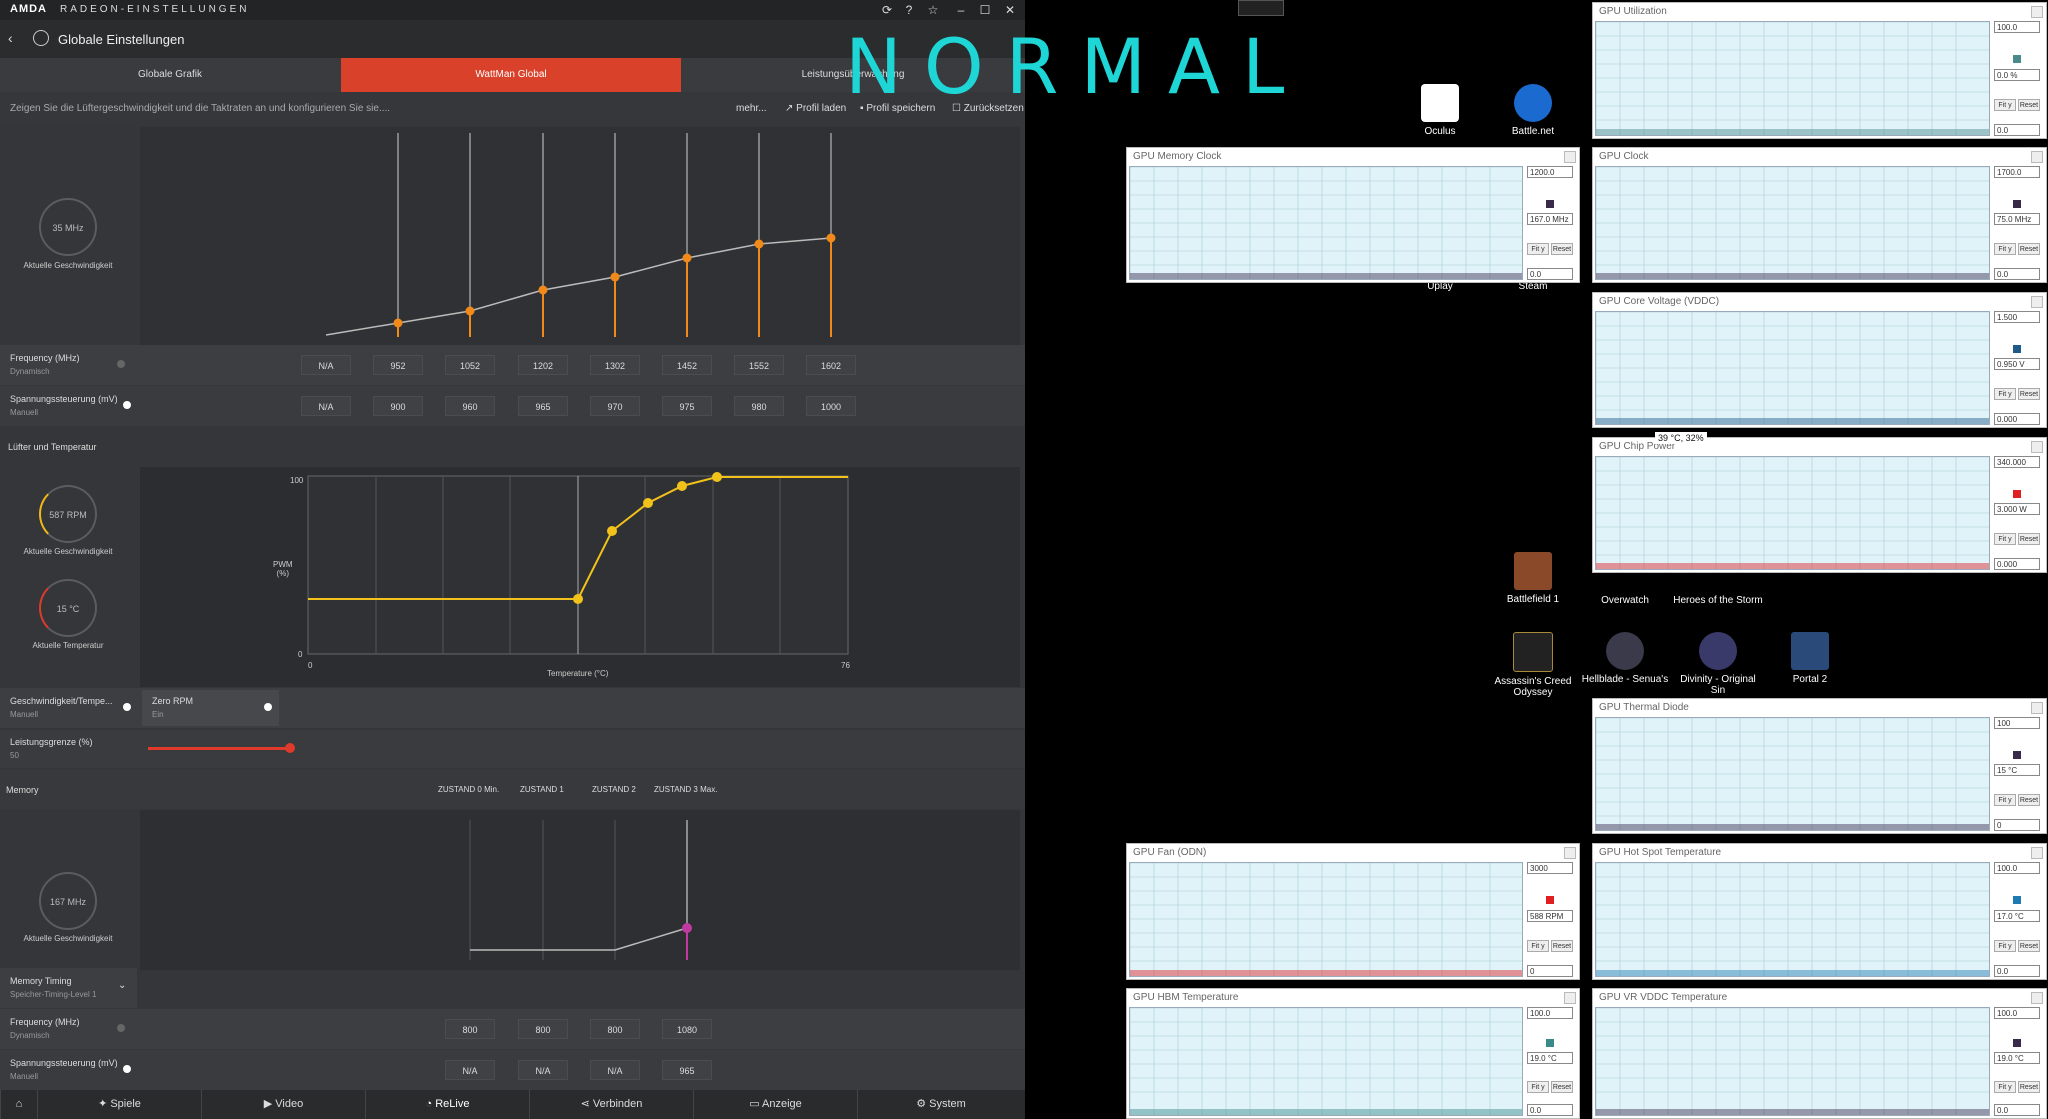 The image size is (2048, 1119). Describe the element at coordinates (543, 406) in the screenshot. I see `gpu-voltage-cell: 965` at that location.